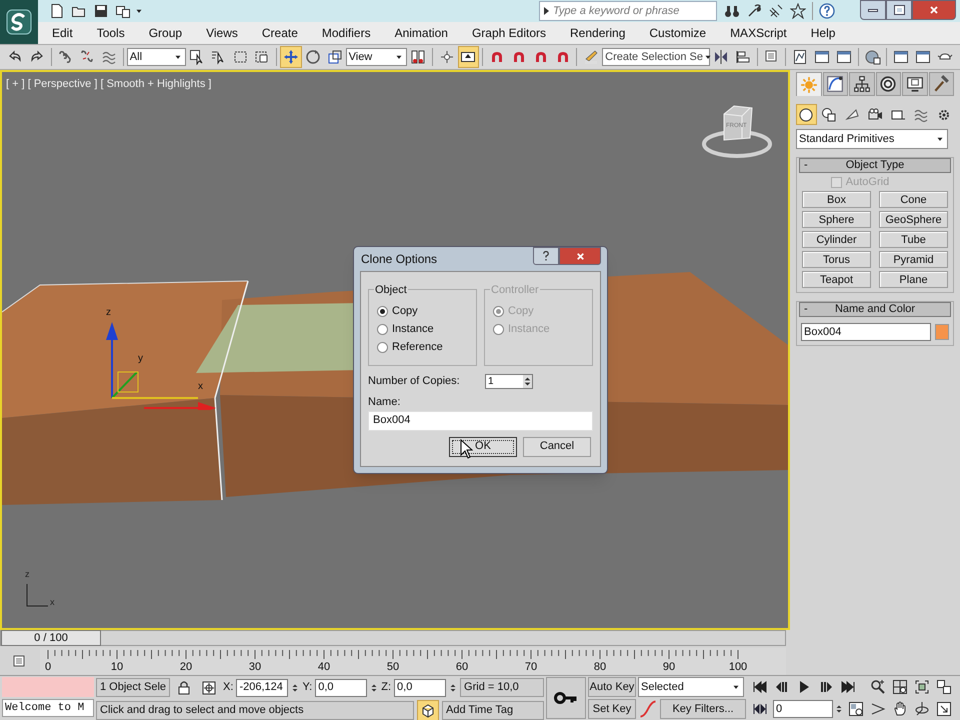 This screenshot has height=720, width=960. What do you see at coordinates (413, 329) in the screenshot?
I see `radio-label: Instance` at bounding box center [413, 329].